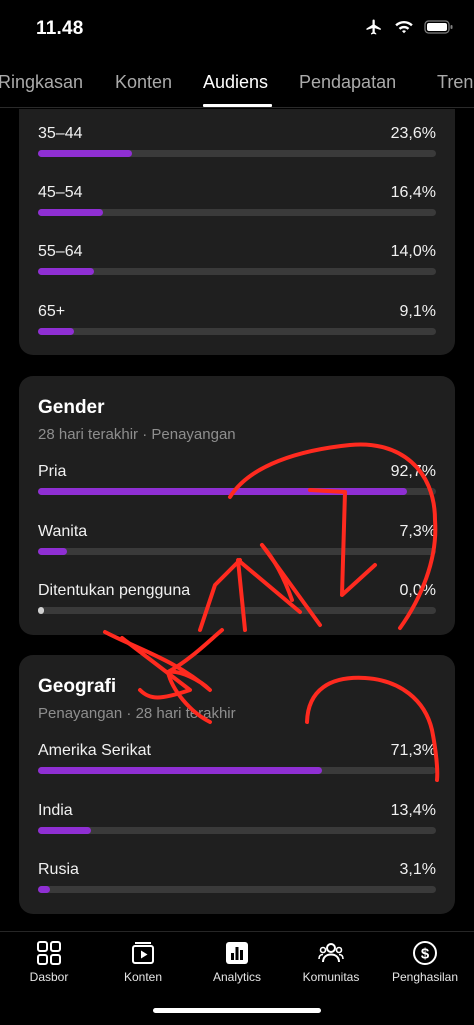 The width and height of the screenshot is (474, 1025). I want to click on gender-row: Pria 92,7%, so click(237, 483).